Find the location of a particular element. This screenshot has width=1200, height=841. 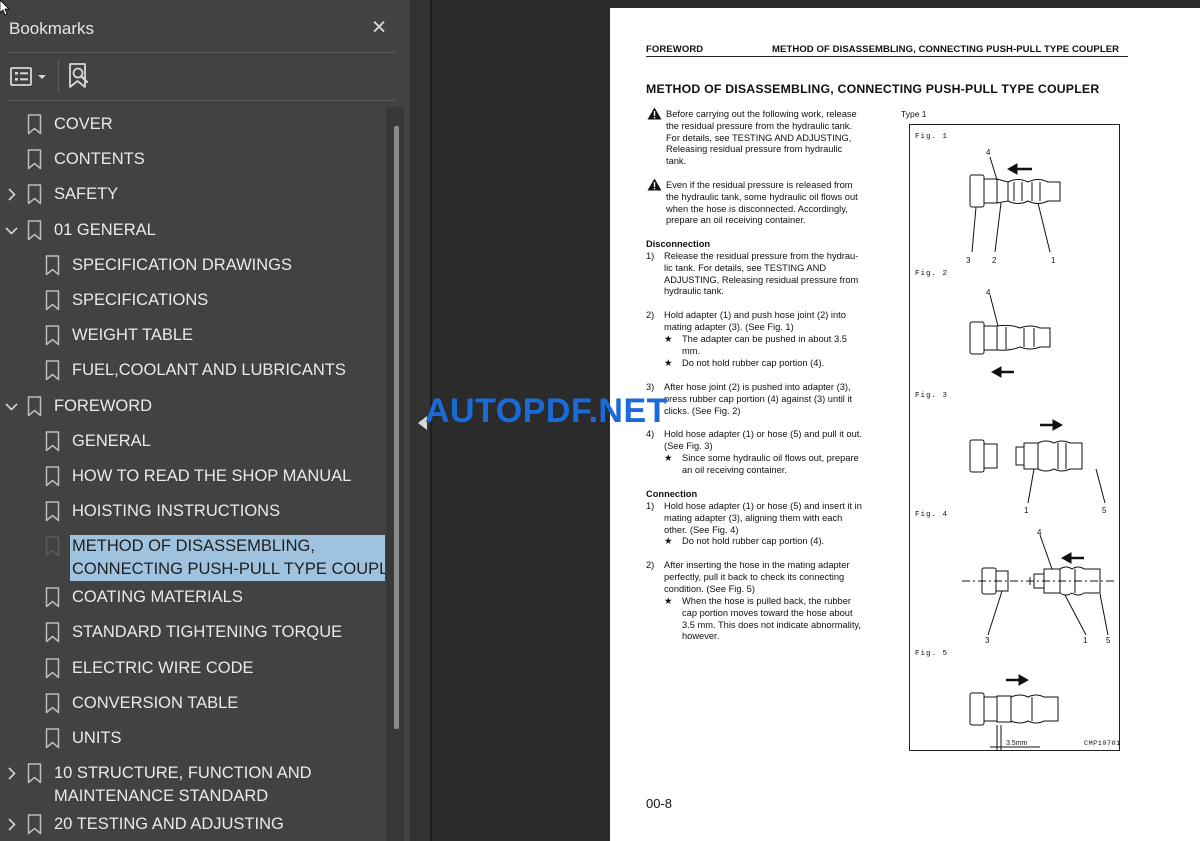

bookmark-item: SAFETY is located at coordinates (192, 194).